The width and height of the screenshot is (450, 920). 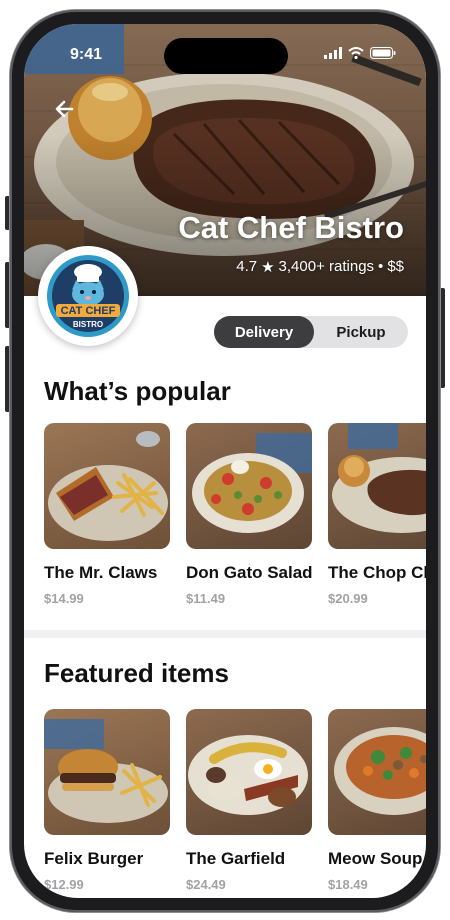 I want to click on menu-item-card: Felix Burger $12.99, so click(x=107, y=800).